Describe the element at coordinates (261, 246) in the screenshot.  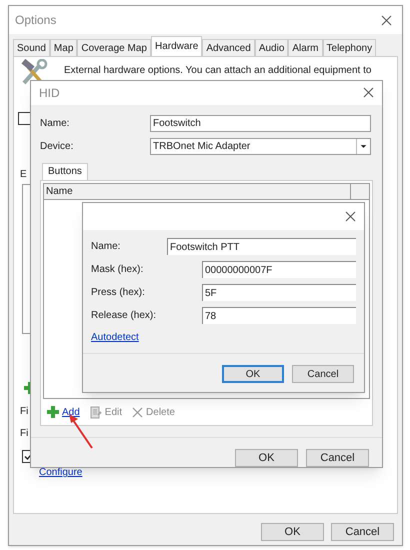
I see `input-field: Footswitch PTT` at that location.